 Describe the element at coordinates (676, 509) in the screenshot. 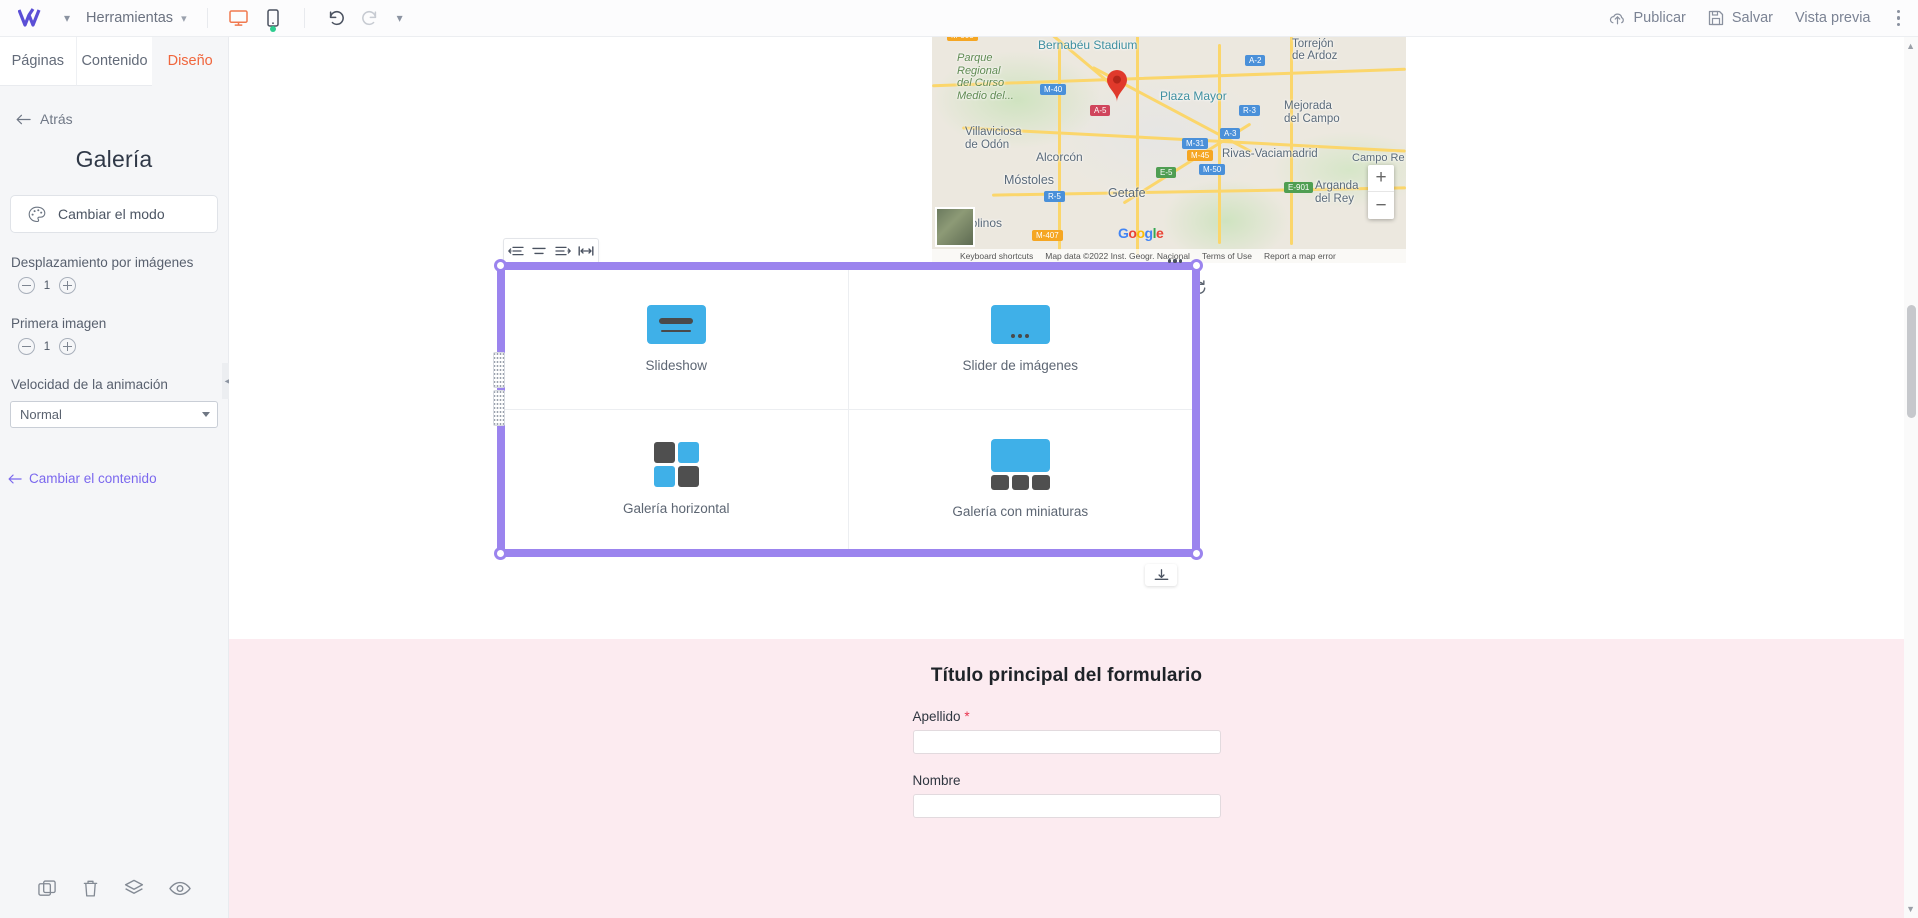

I see `gallery-mode-label: Galería horizontal` at that location.